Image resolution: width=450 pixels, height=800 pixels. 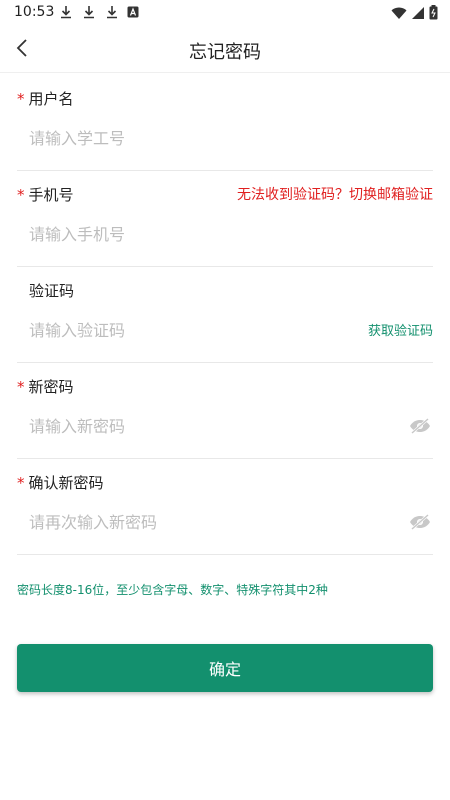 I want to click on phone-input, so click(x=199, y=234).